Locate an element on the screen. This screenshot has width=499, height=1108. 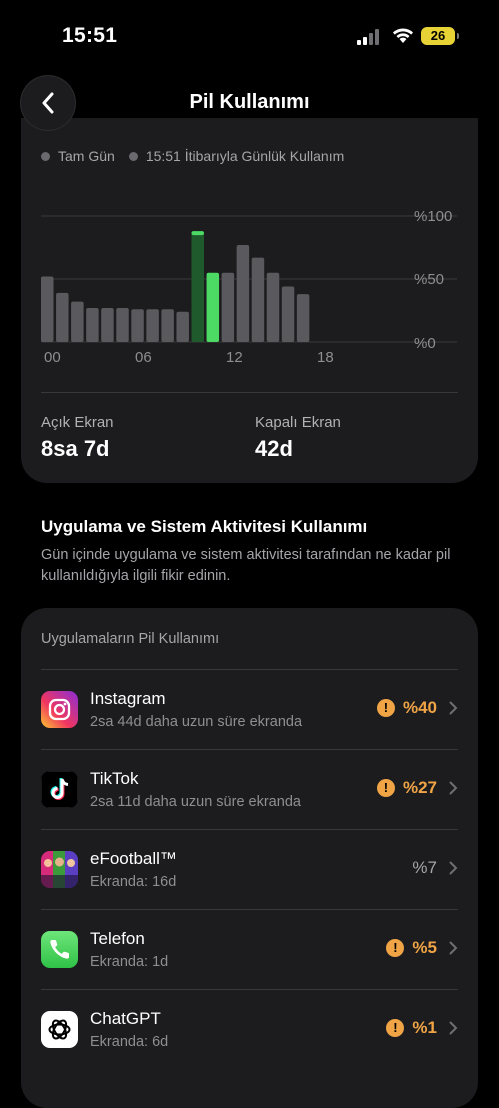
app-name: Telefon is located at coordinates (117, 938).